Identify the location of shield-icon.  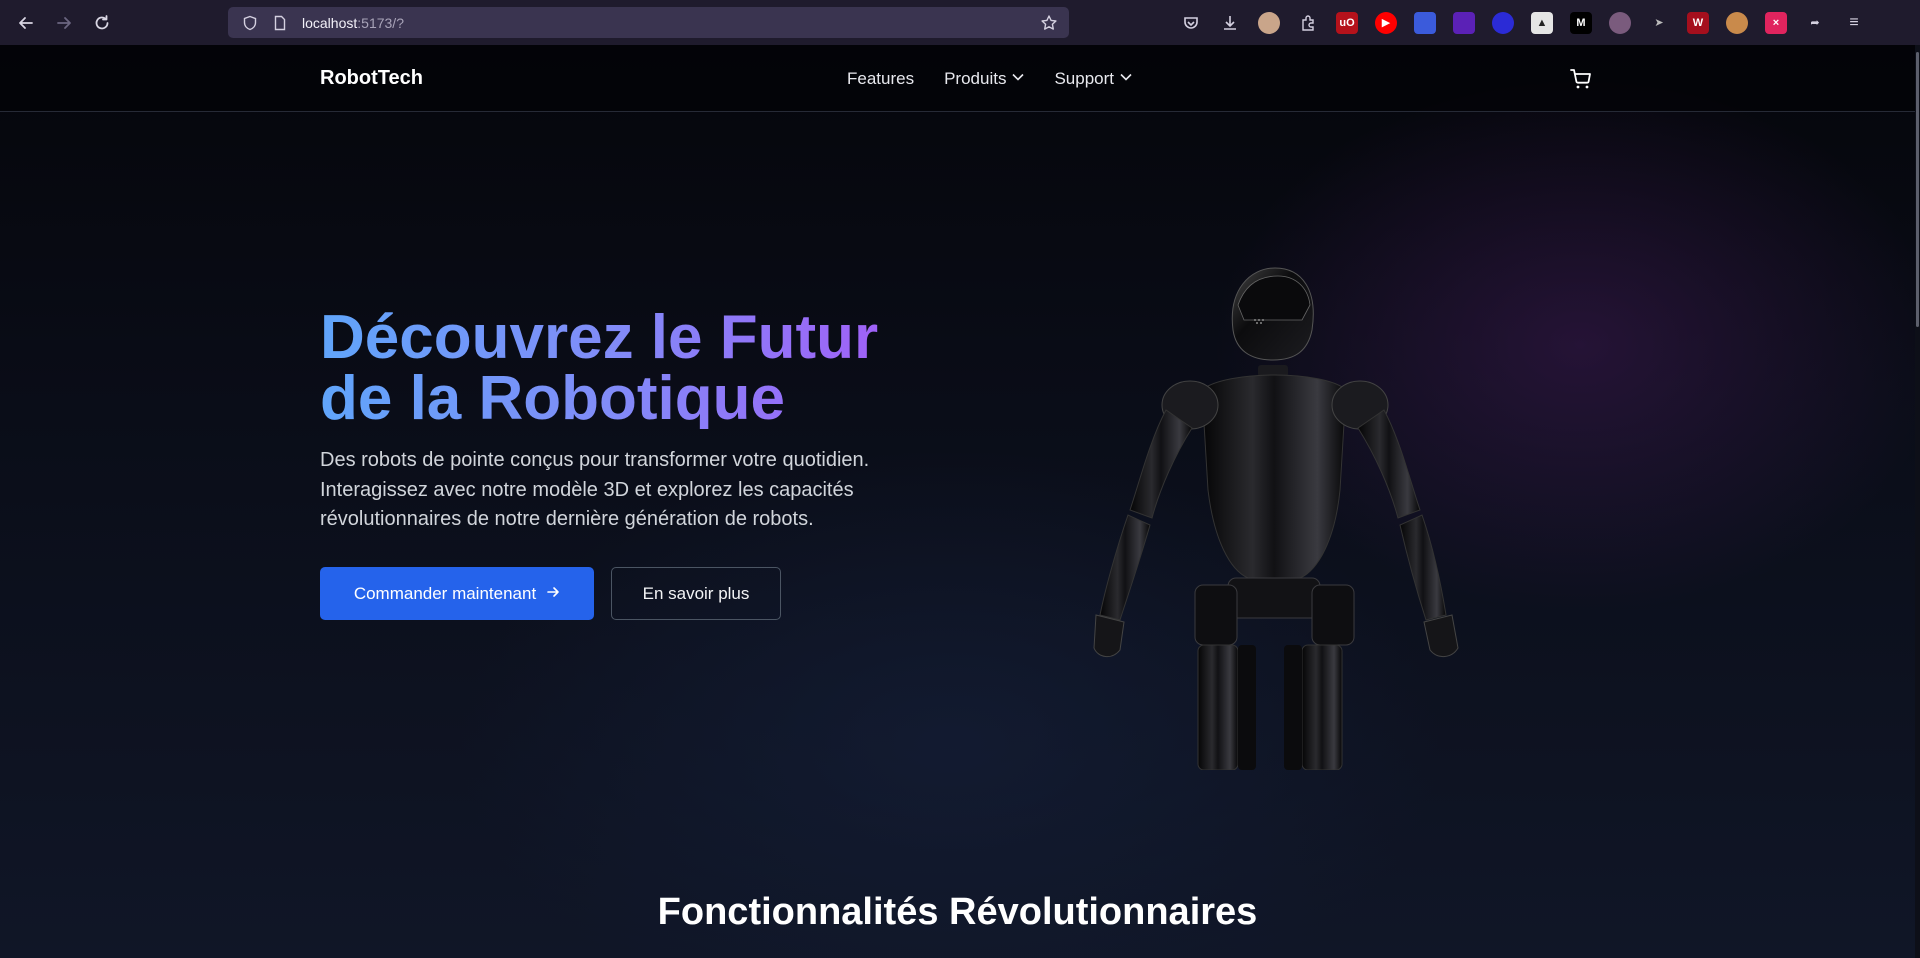
(250, 23).